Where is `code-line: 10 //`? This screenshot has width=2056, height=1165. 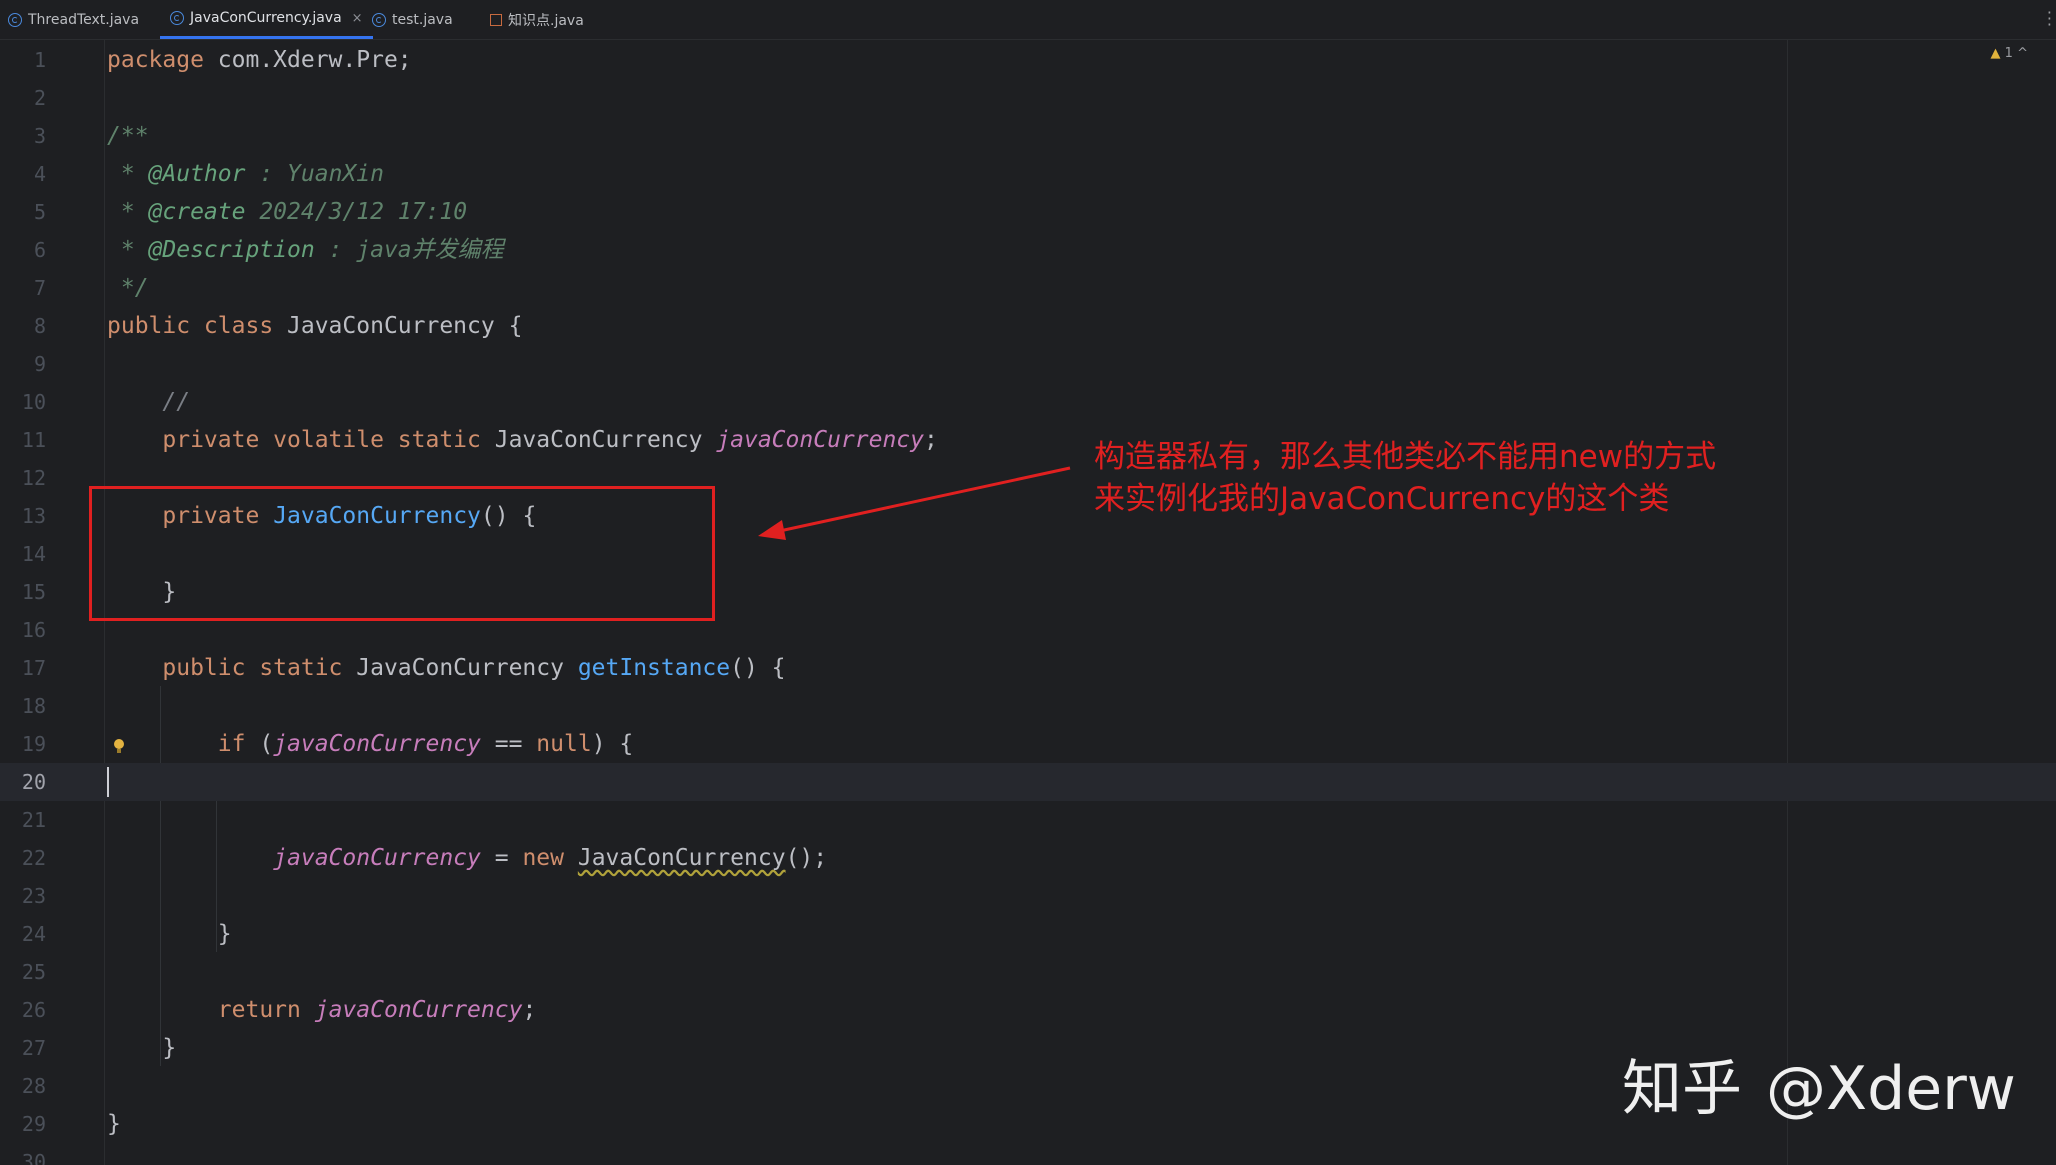 code-line: 10 // is located at coordinates (1028, 402).